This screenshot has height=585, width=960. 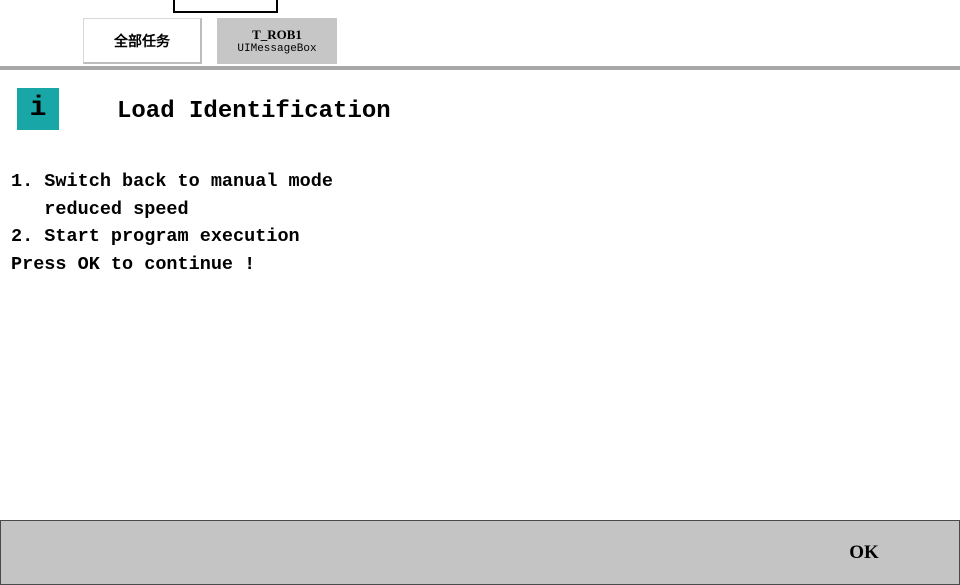 I want to click on message-line: Press OK to continue !, so click(x=133, y=264).